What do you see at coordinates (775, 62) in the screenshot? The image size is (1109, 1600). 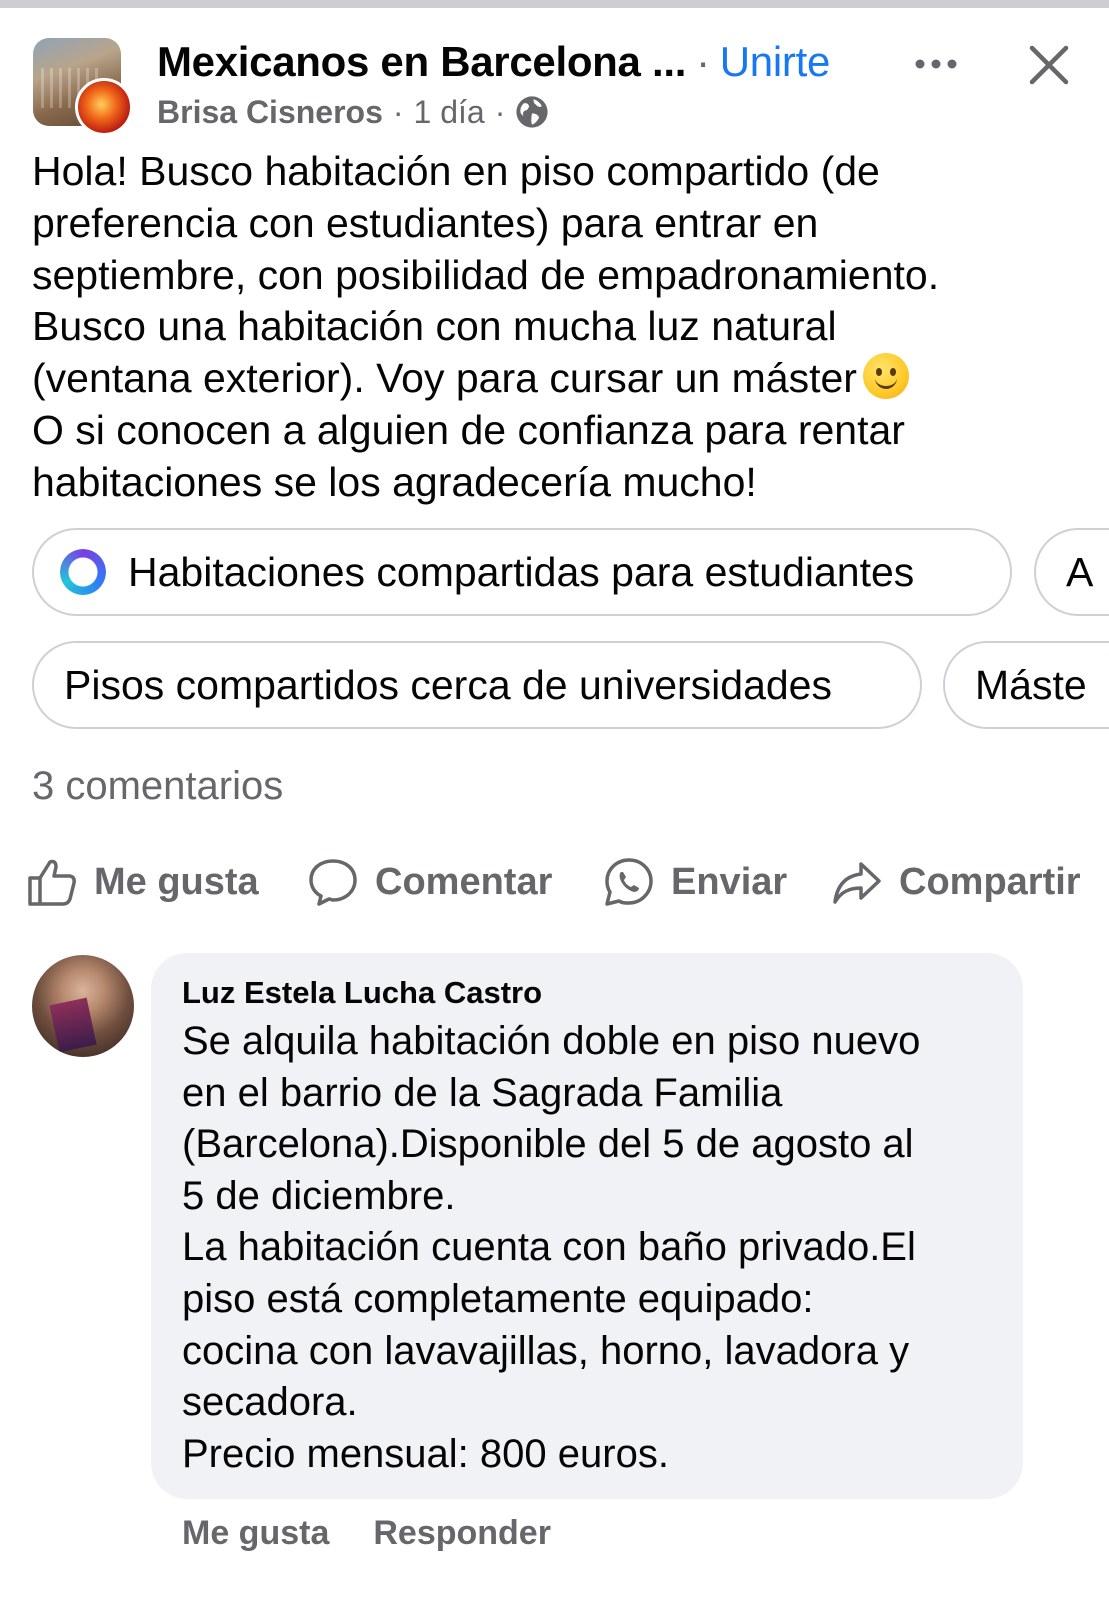 I see `join-group-button: Unirte` at bounding box center [775, 62].